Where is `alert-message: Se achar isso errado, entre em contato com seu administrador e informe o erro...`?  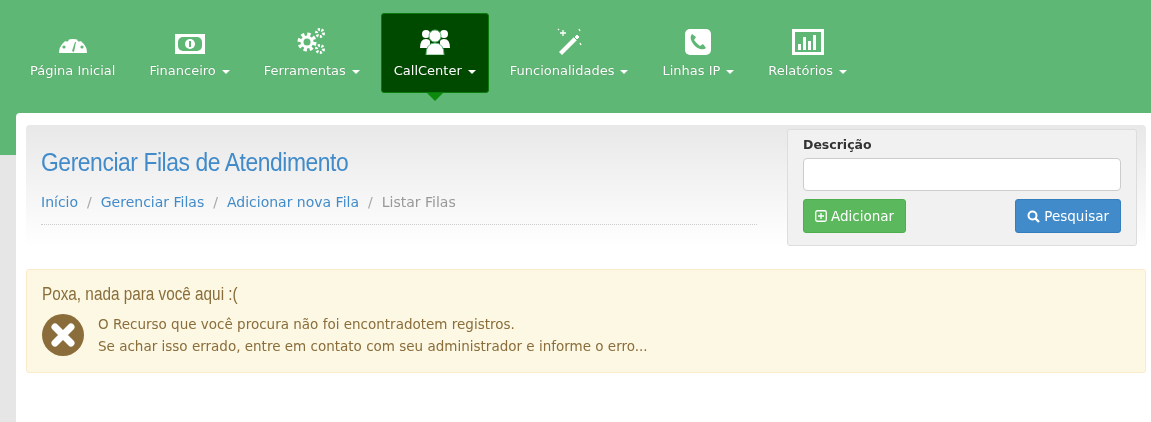
alert-message: Se achar isso errado, entre em contato com seu administrador e informe o erro... is located at coordinates (373, 346).